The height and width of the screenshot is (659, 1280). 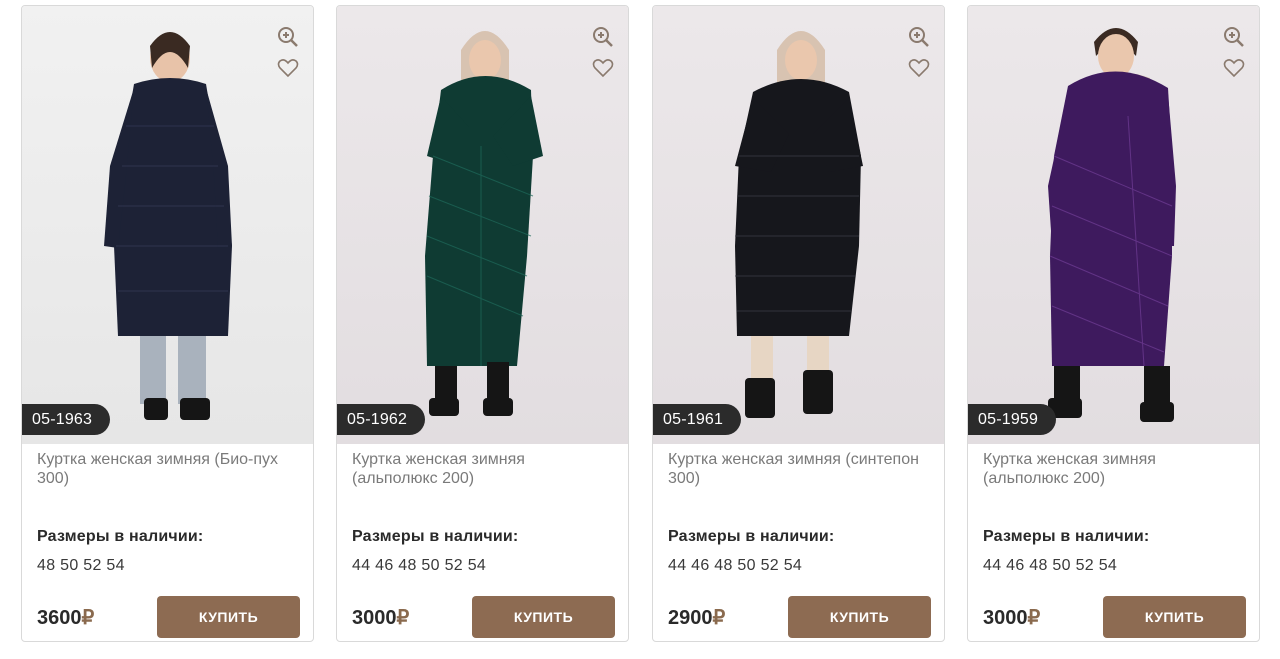 What do you see at coordinates (167, 469) in the screenshot?
I see `product-name: Куртка женская зимняя (Био-пух 300)` at bounding box center [167, 469].